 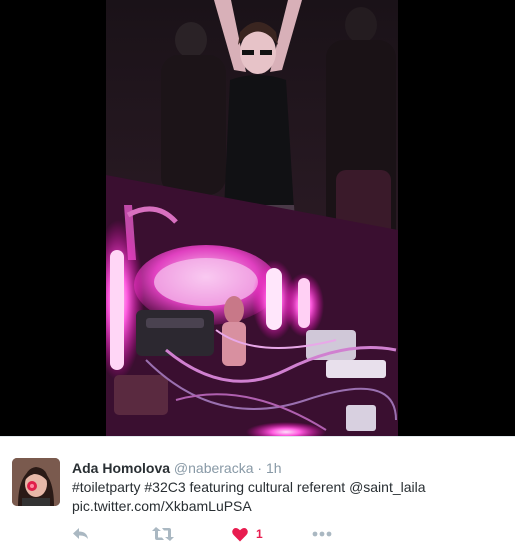 I want to click on retweet-icon, so click(x=163, y=534).